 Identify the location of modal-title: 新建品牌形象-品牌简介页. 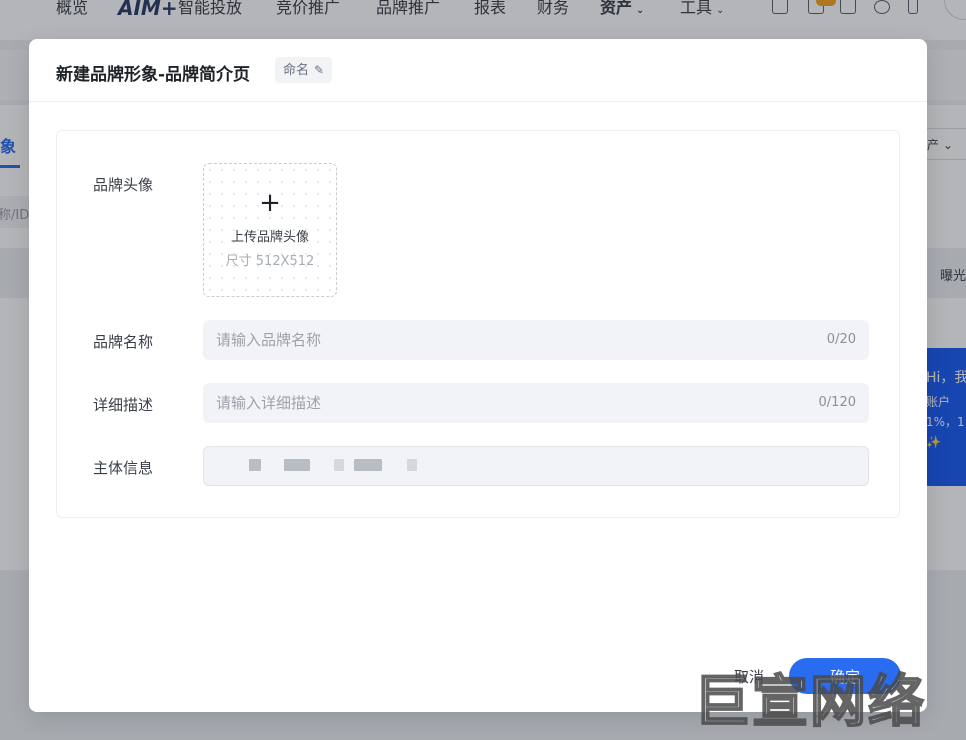
(153, 75).